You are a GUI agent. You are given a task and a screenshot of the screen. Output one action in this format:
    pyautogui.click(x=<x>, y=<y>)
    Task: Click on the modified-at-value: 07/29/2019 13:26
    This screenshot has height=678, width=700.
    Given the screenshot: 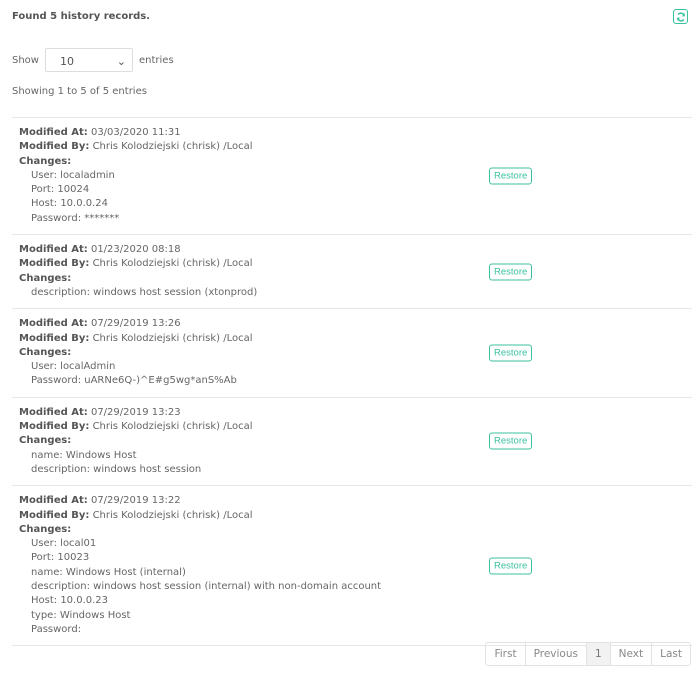 What is the action you would take?
    pyautogui.click(x=135, y=324)
    